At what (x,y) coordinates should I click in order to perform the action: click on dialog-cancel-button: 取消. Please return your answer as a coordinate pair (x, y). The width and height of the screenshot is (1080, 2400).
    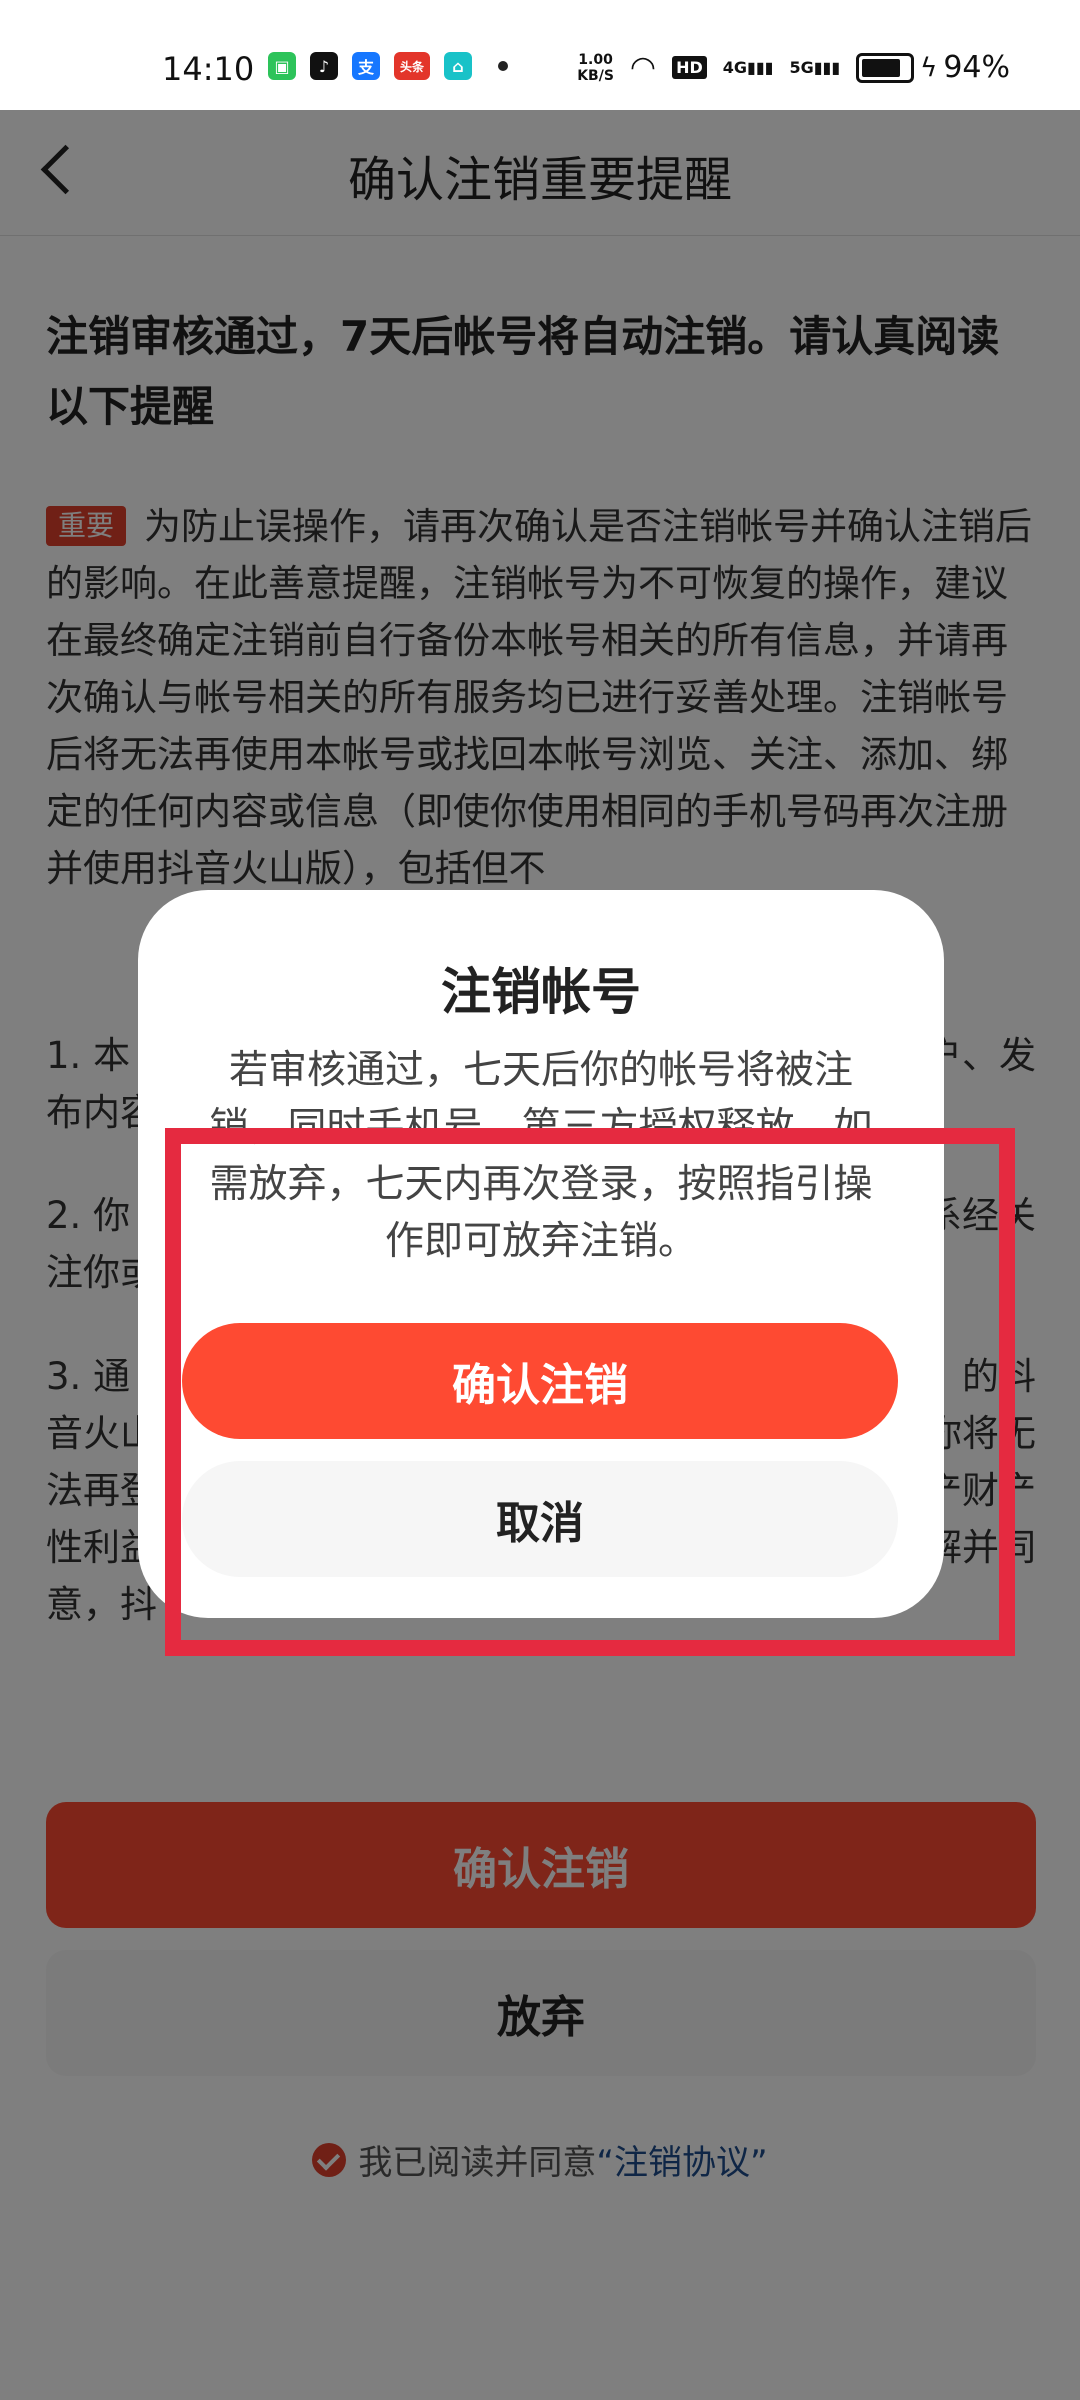
    Looking at the image, I should click on (540, 1519).